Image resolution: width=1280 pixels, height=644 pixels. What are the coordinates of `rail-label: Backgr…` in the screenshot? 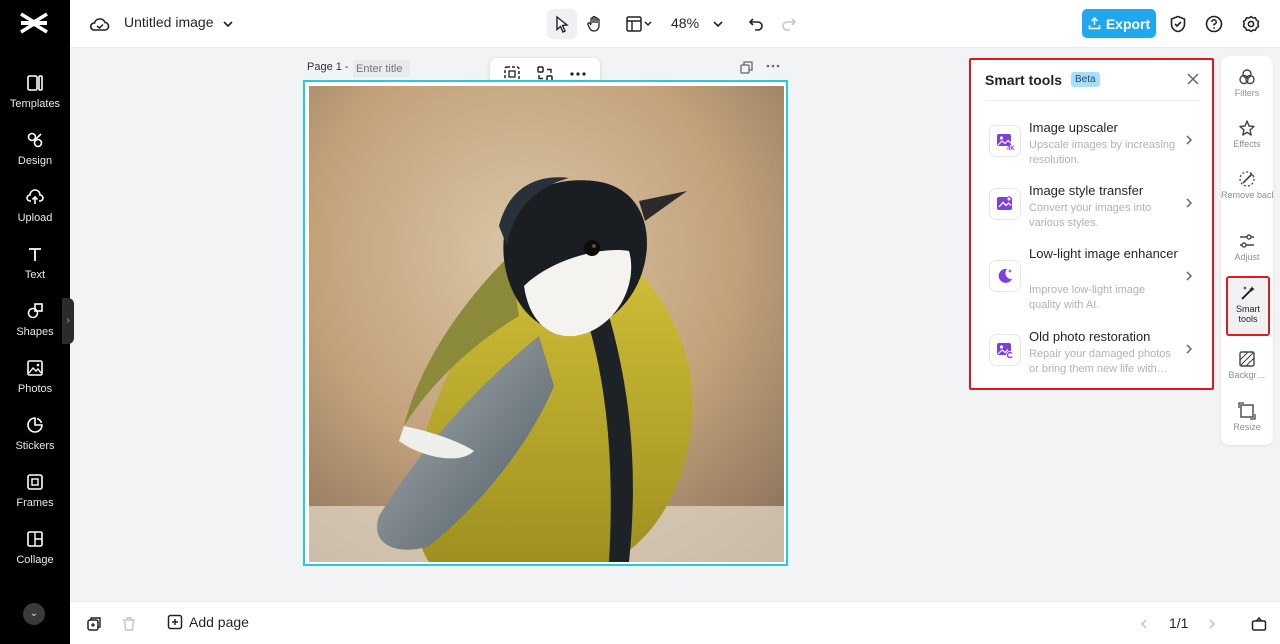 It's located at (1247, 375).